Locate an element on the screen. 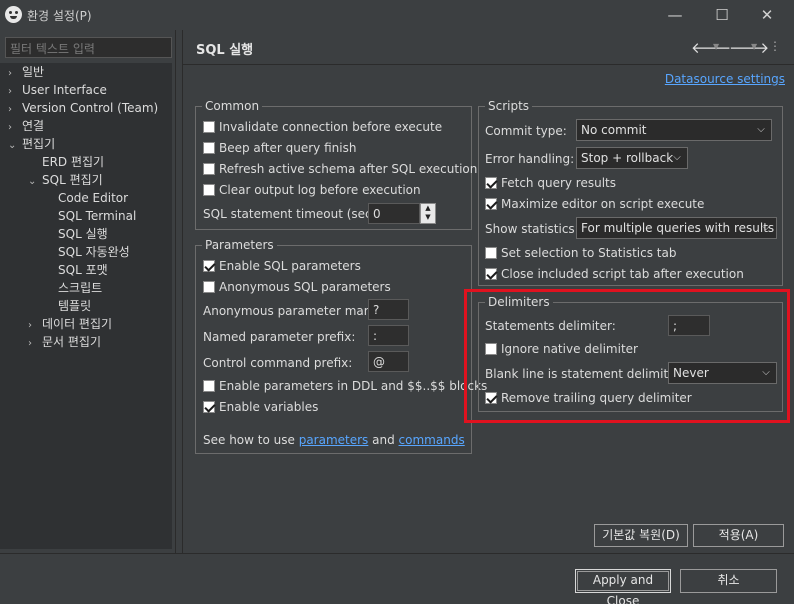  invalidate-connection-checkbox: Invalidate connection before execute is located at coordinates (322, 127).